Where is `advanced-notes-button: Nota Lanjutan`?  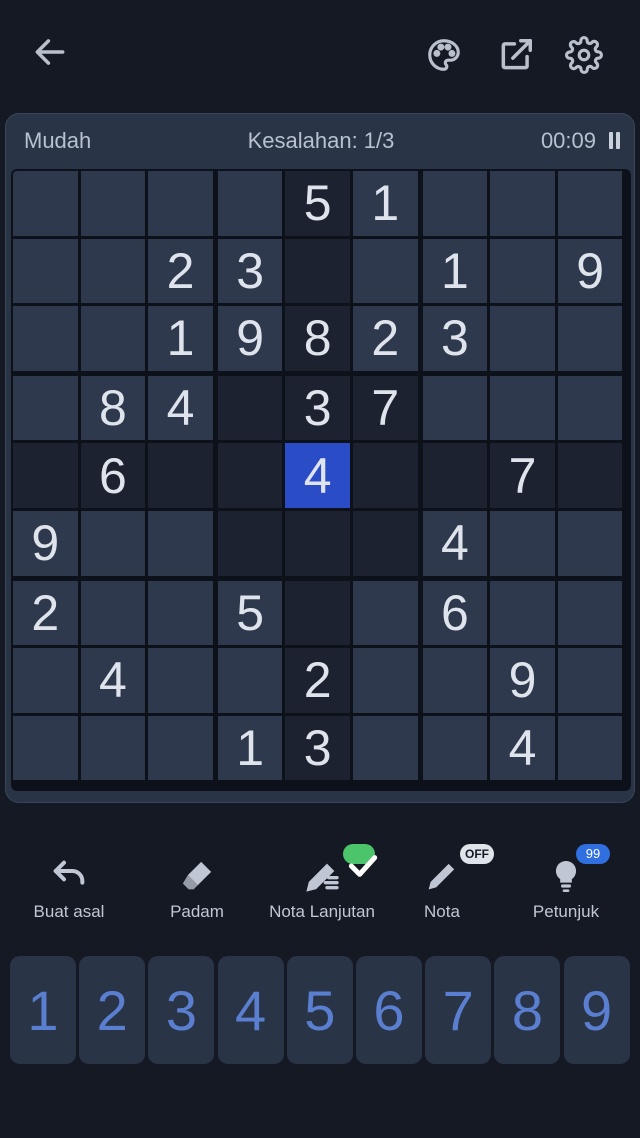 advanced-notes-button: Nota Lanjutan is located at coordinates (322, 885).